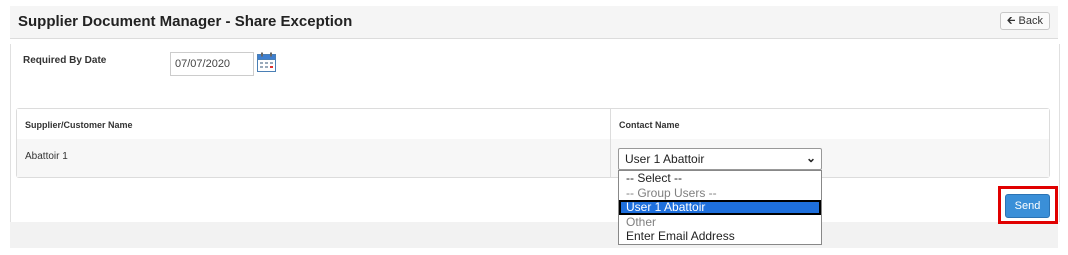 The height and width of the screenshot is (255, 1068). What do you see at coordinates (641, 221) in the screenshot?
I see `dropdown-option-group-header: Other` at bounding box center [641, 221].